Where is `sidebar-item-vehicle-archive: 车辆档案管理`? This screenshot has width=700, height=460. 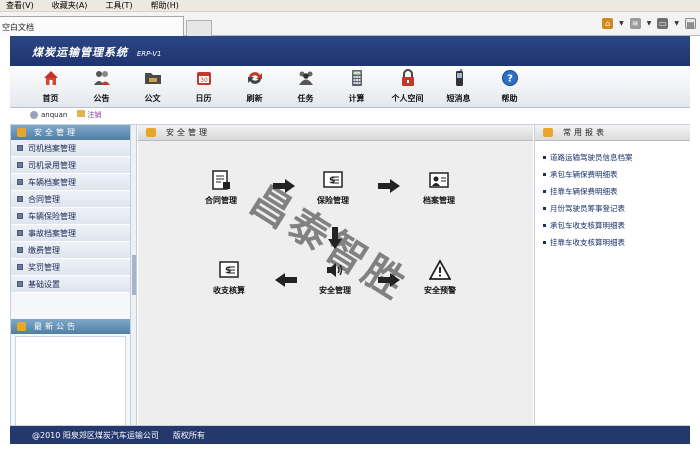 sidebar-item-vehicle-archive: 车辆档案管理 is located at coordinates (70, 182).